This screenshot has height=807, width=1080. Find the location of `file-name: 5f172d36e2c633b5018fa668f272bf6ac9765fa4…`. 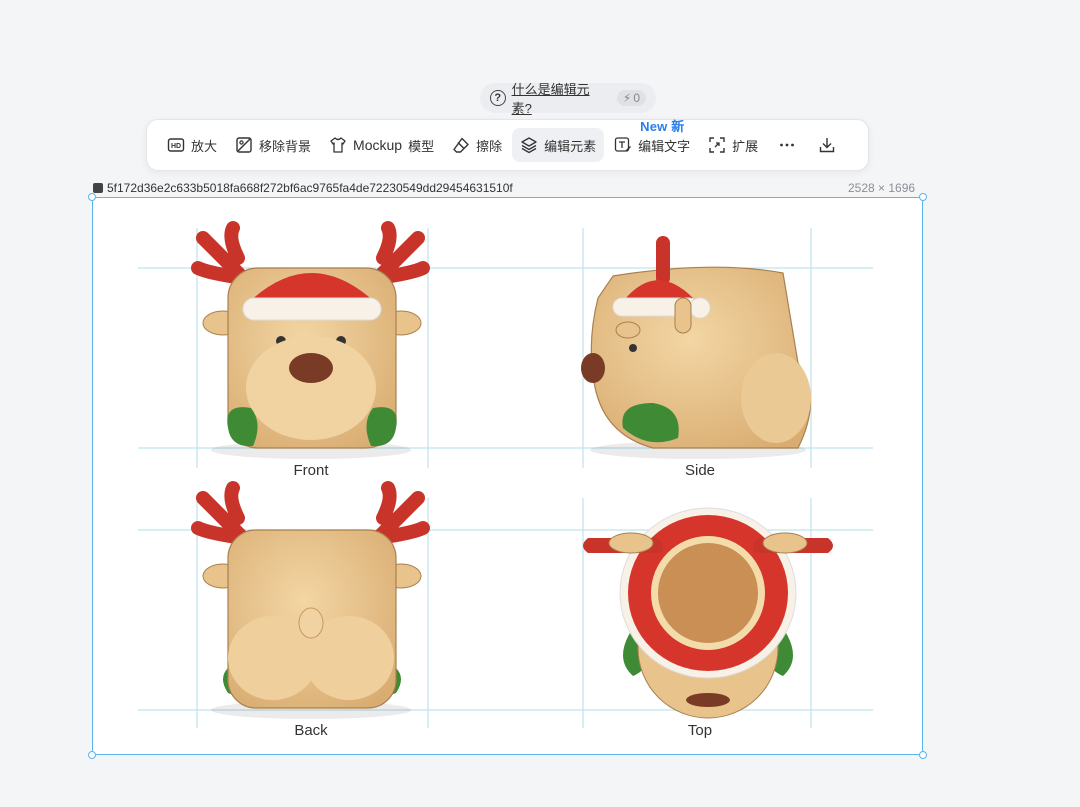

file-name: 5f172d36e2c633b5018fa668f272bf6ac9765fa4… is located at coordinates (303, 188).